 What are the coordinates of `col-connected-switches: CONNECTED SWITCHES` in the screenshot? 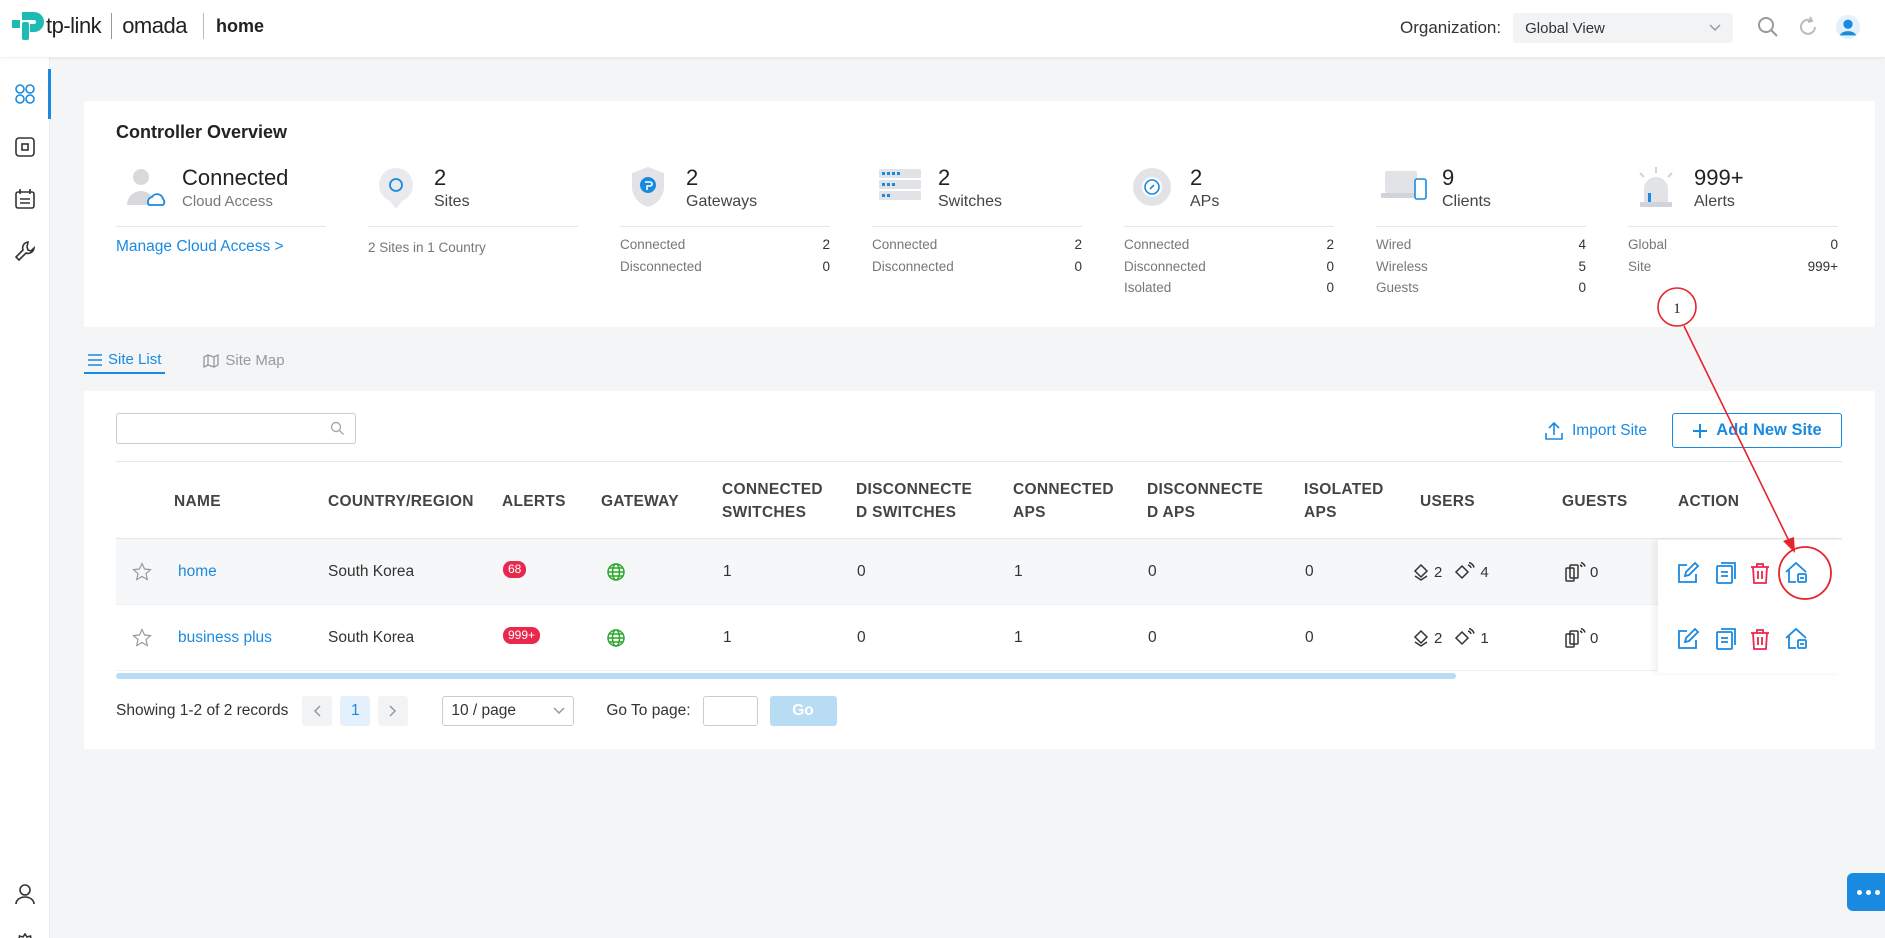 It's located at (772, 501).